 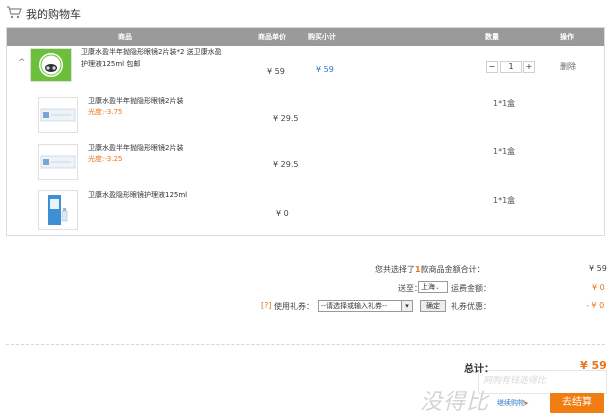 I want to click on grand-total-amount: ¥ 59, so click(x=593, y=365).